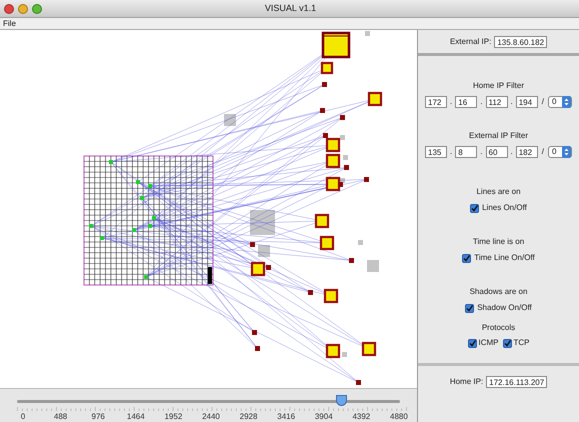  What do you see at coordinates (498, 192) in the screenshot?
I see `status-text: Lines are on` at bounding box center [498, 192].